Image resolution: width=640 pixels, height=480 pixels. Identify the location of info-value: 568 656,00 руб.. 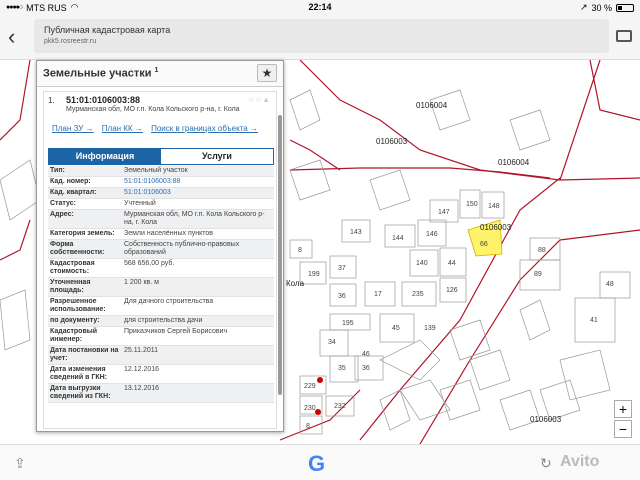
(149, 263).